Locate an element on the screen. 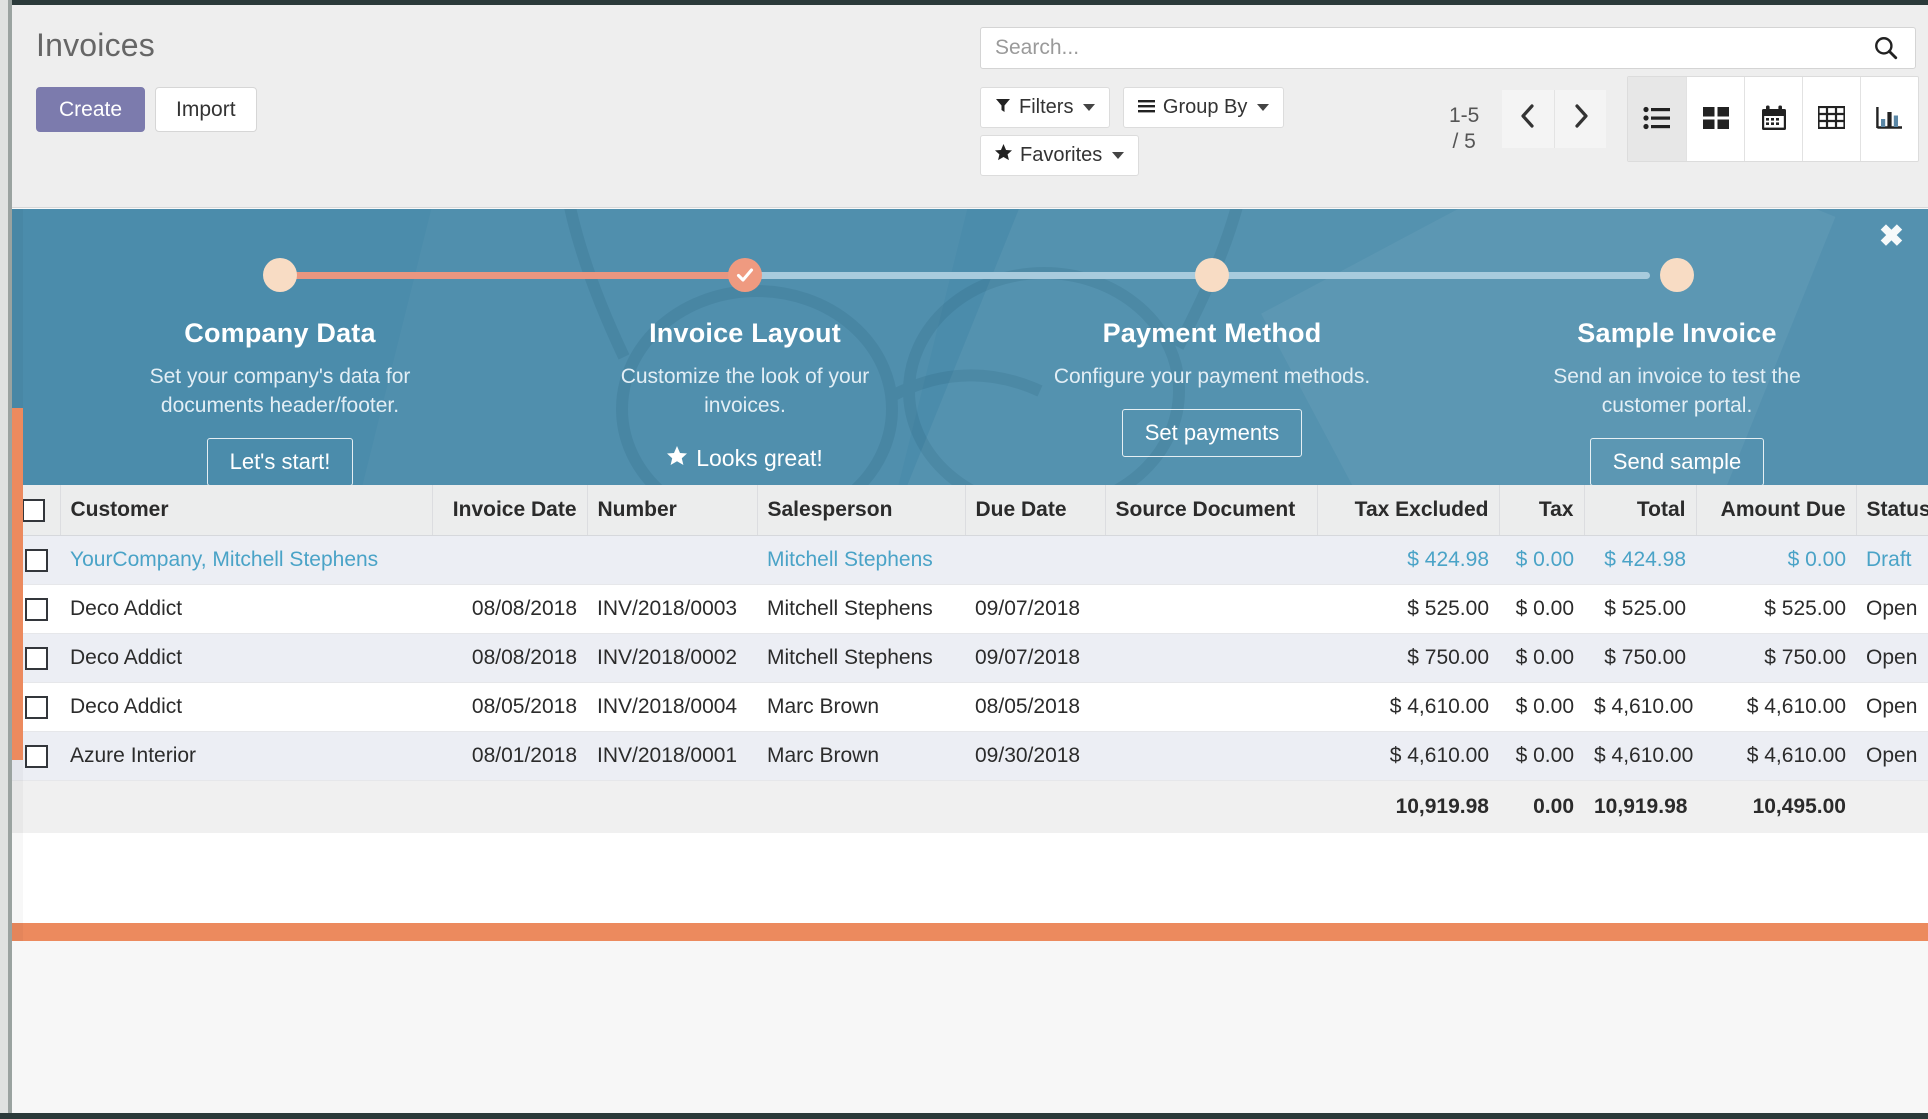 Image resolution: width=1928 pixels, height=1119 pixels. cell-due-date: 09/07/2018 is located at coordinates (1035, 658).